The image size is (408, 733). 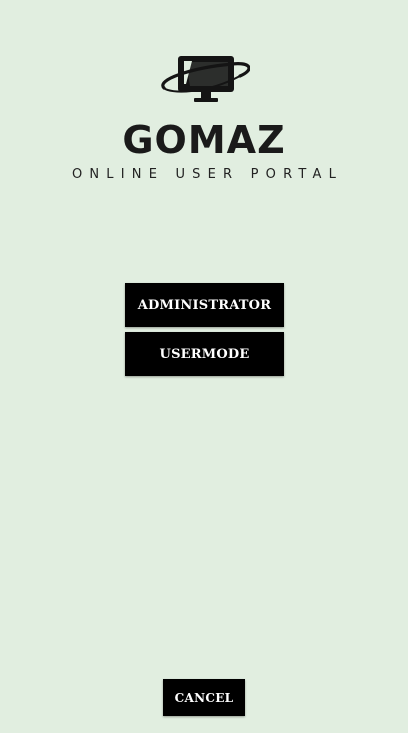 I want to click on cancel-button-label: CANCEL, so click(x=204, y=697).